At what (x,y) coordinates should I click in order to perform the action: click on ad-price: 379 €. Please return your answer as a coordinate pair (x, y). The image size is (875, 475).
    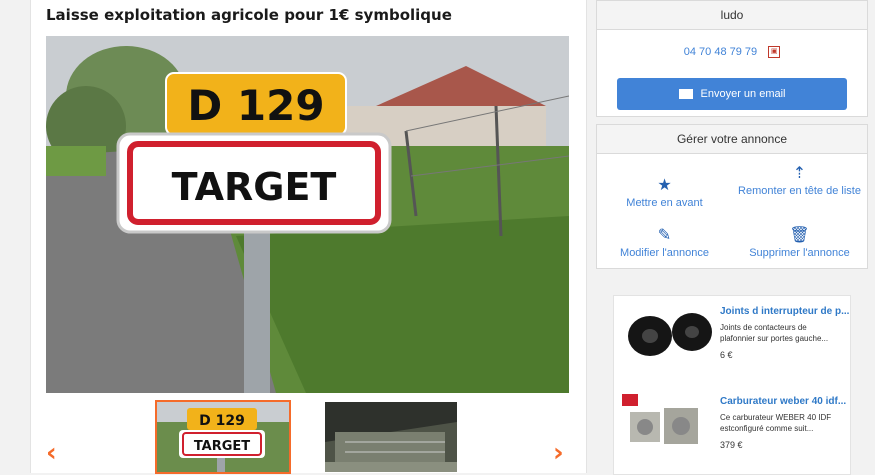
    Looking at the image, I should click on (731, 445).